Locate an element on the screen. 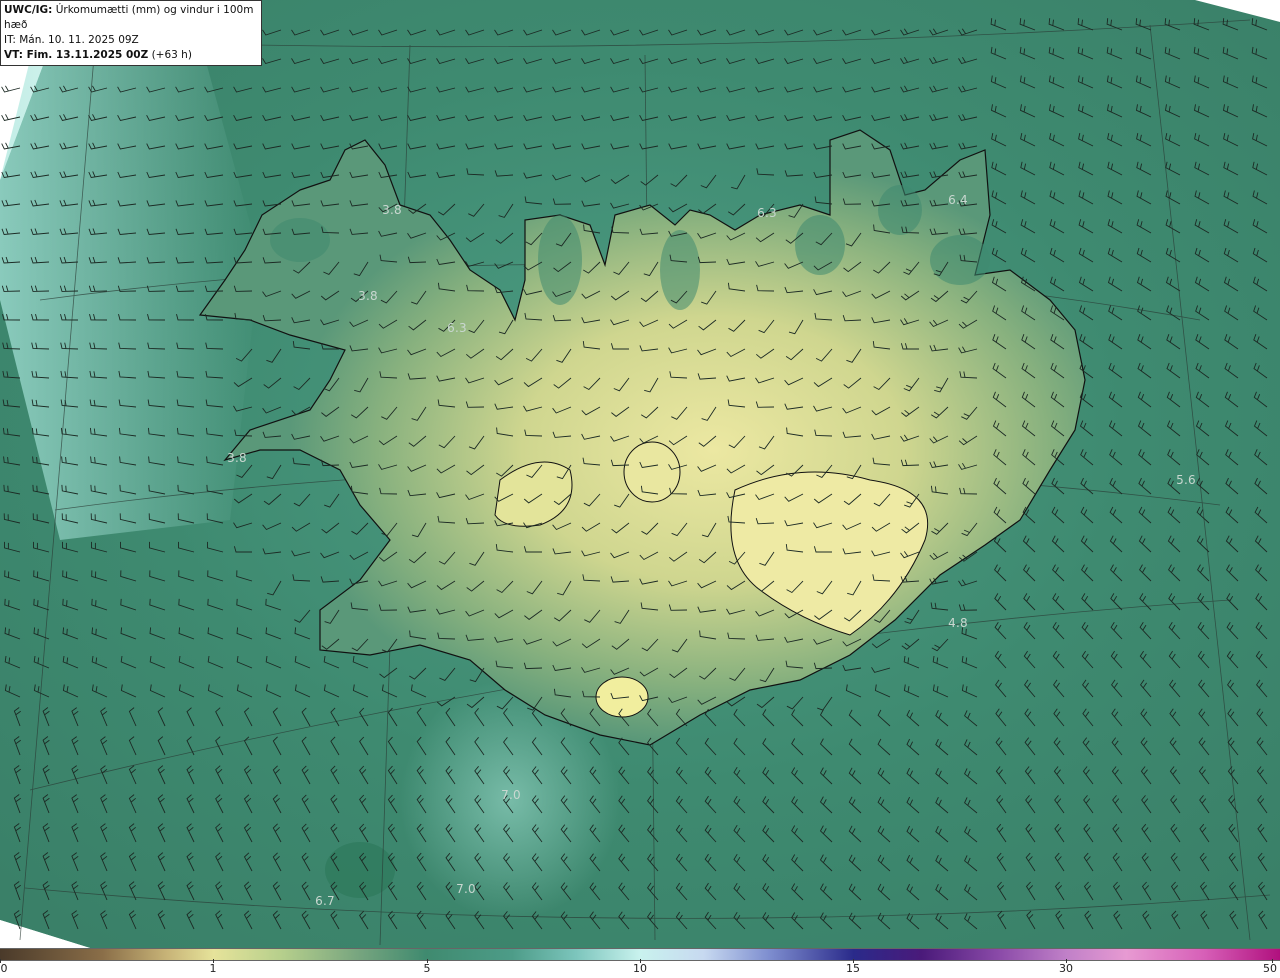  valid-time-line: VT: Fim. 13.11.2025 00Z (+63 h) is located at coordinates (98, 55).